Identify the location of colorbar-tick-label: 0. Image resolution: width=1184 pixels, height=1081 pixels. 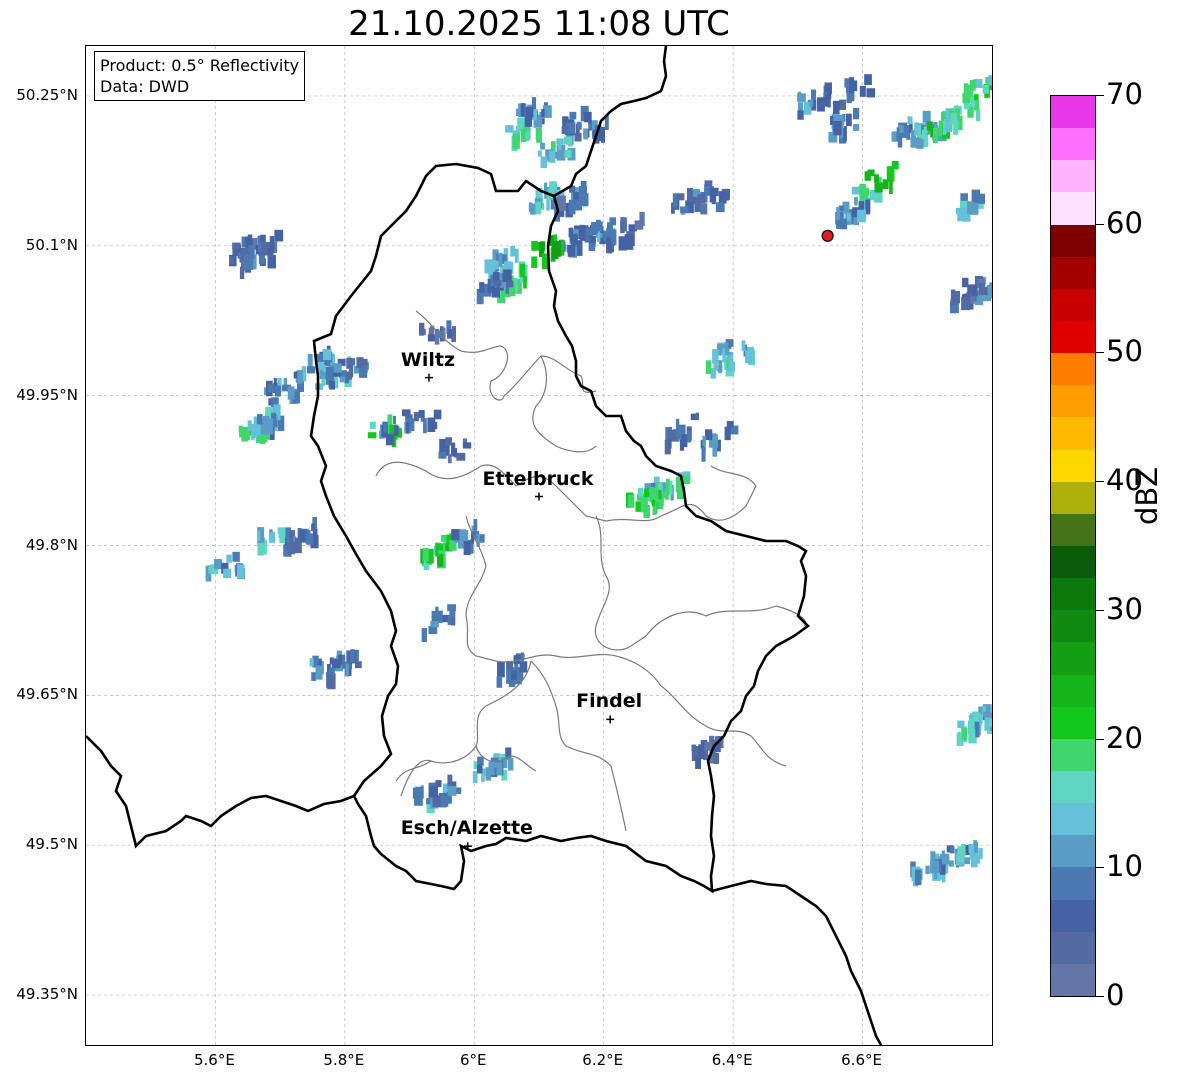
(1115, 995).